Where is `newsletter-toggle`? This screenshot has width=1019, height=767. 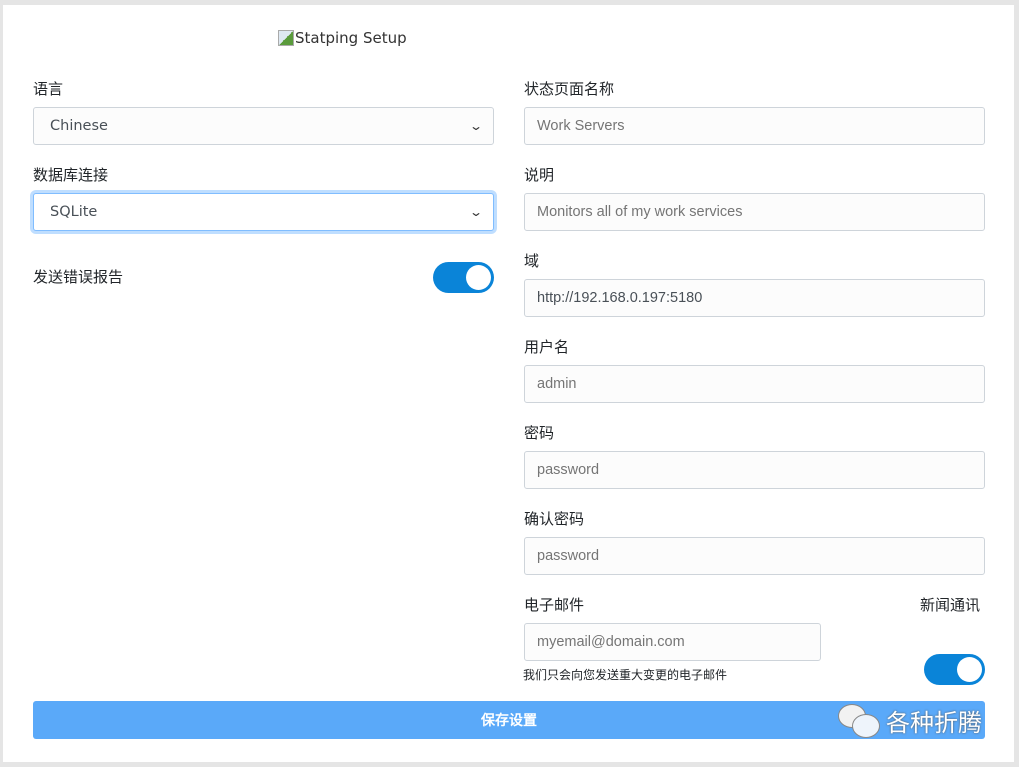 newsletter-toggle is located at coordinates (954, 669).